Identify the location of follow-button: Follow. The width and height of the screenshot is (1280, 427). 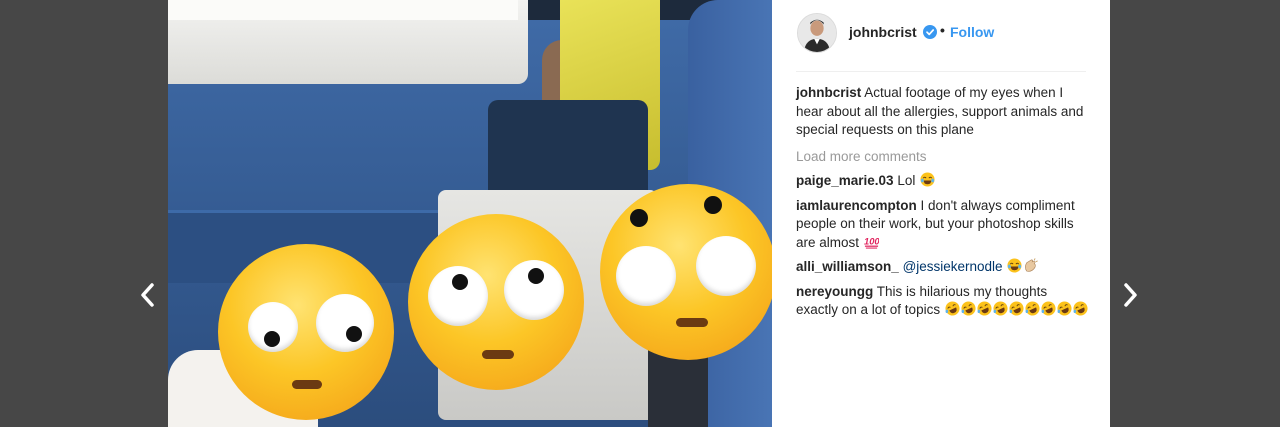
(972, 32).